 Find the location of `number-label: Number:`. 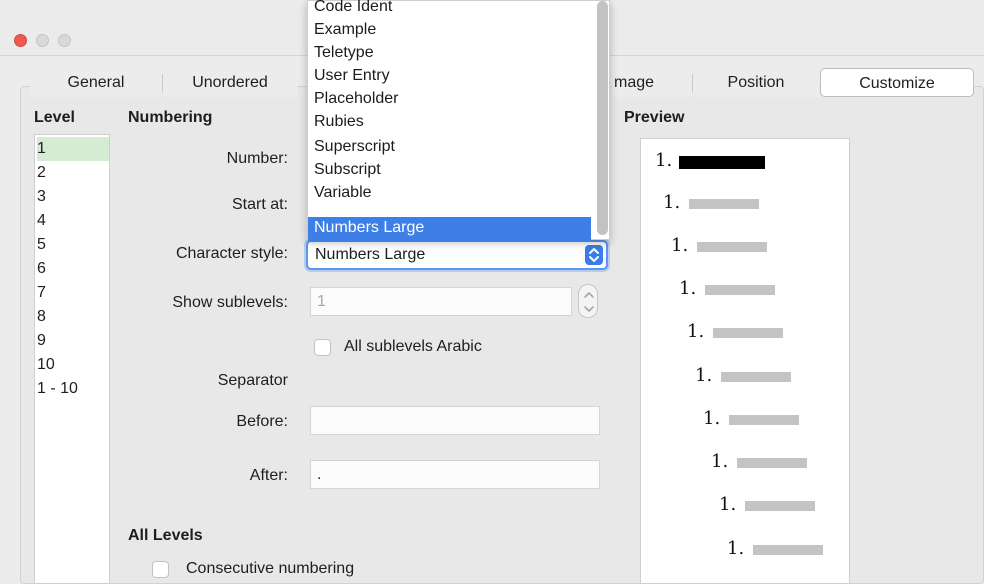

number-label: Number: is located at coordinates (257, 158).